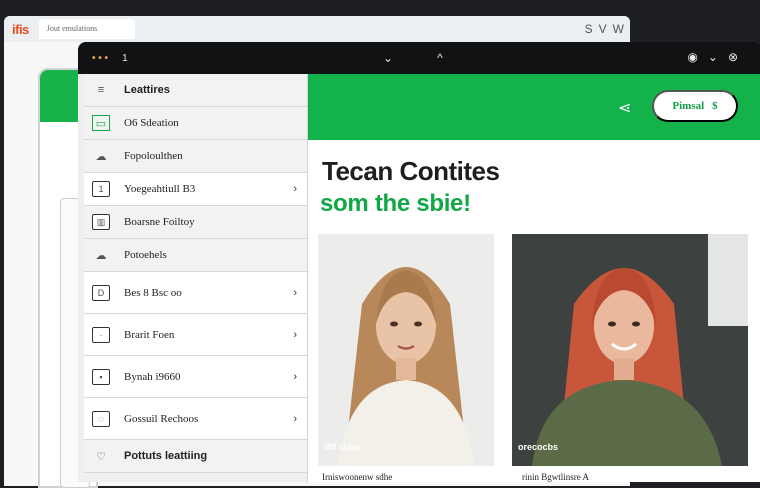 This screenshot has height=488, width=760. What do you see at coordinates (195, 123) in the screenshot?
I see `sidebar-item: ▭ O6 Sdeation` at bounding box center [195, 123].